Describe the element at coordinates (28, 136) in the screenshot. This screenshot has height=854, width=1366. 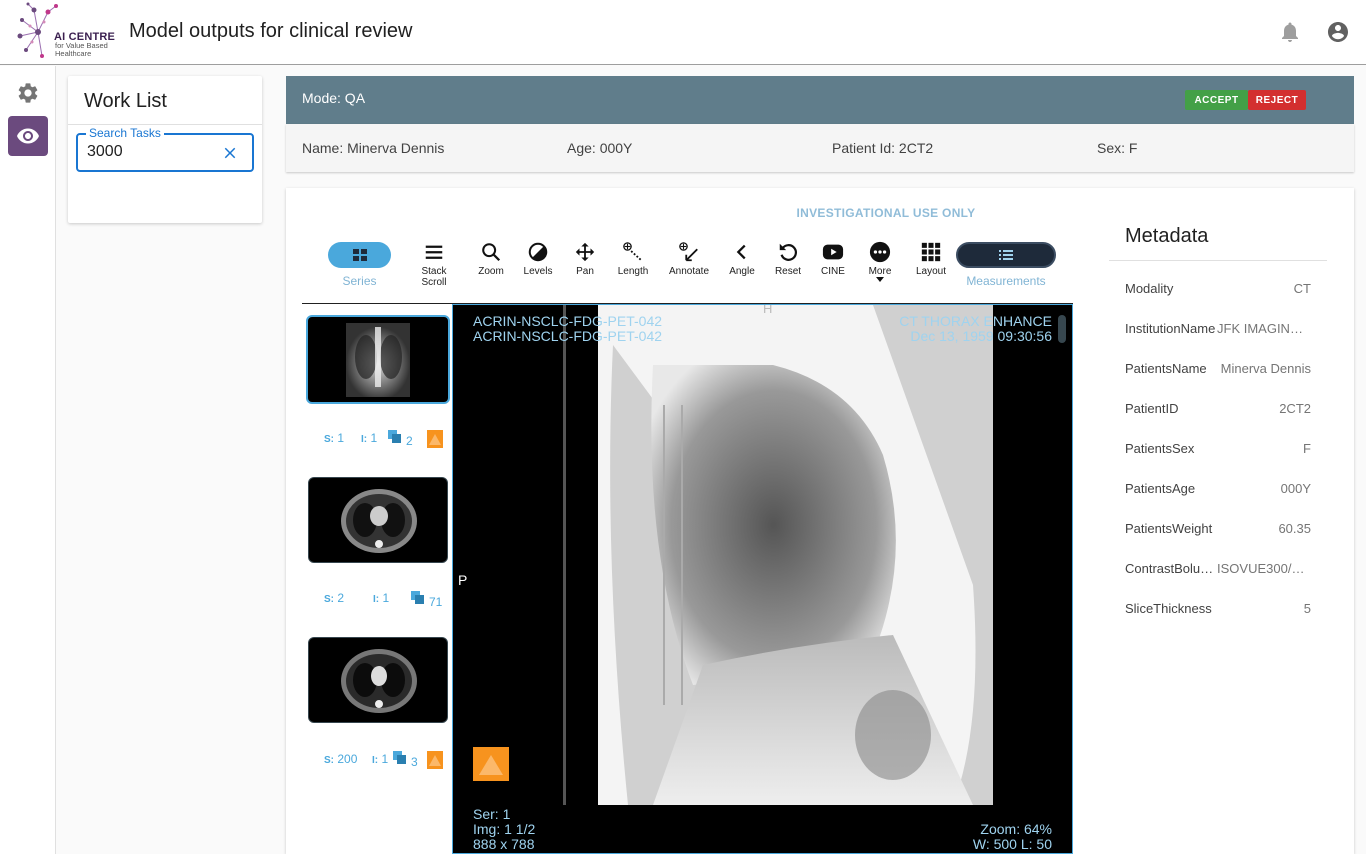
I see `nav-review-button` at that location.